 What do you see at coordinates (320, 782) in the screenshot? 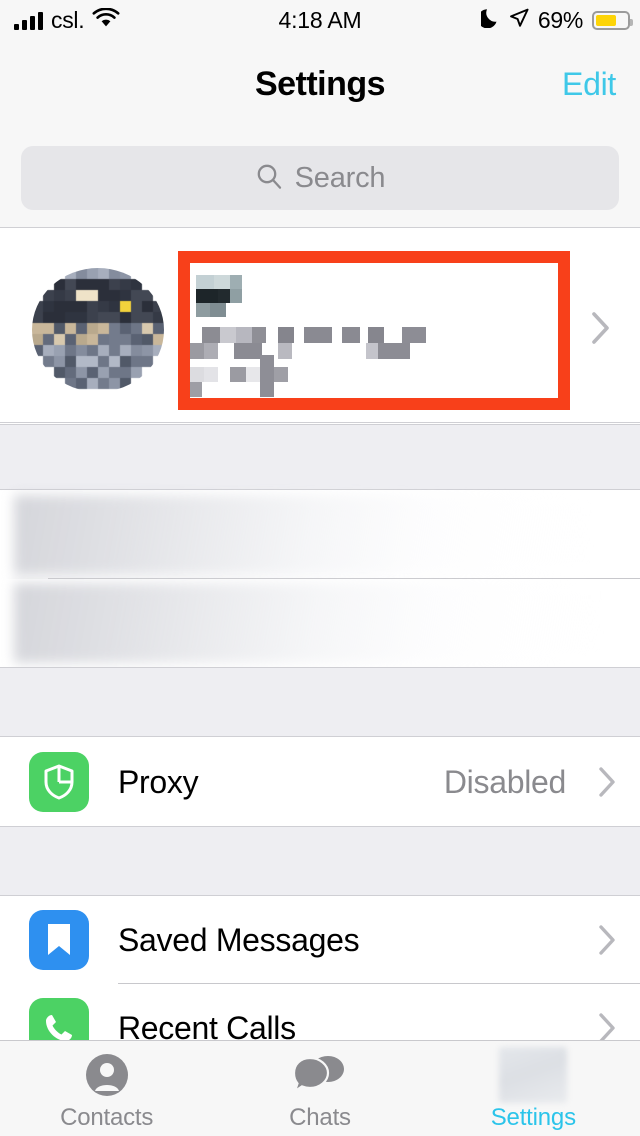
I see `settings-row-proxy: Proxy Disabled` at bounding box center [320, 782].